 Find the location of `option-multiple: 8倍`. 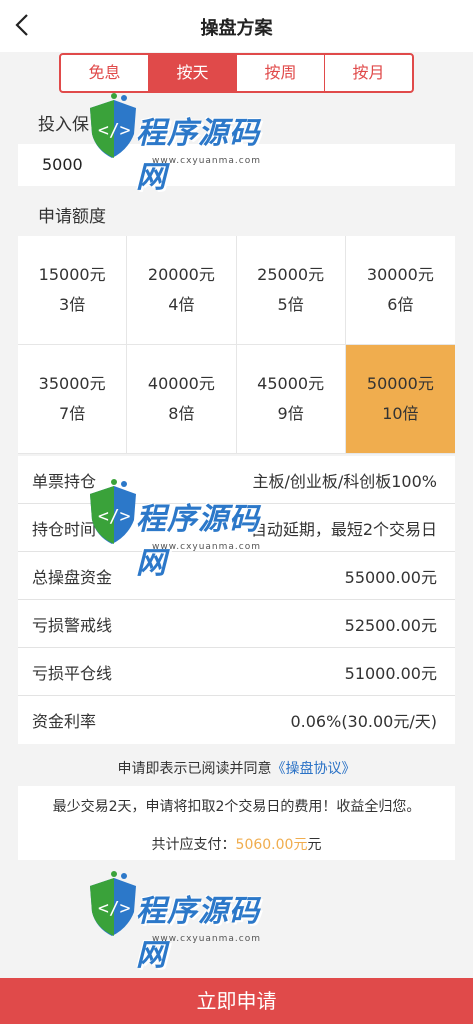

option-multiple: 8倍 is located at coordinates (181, 413).